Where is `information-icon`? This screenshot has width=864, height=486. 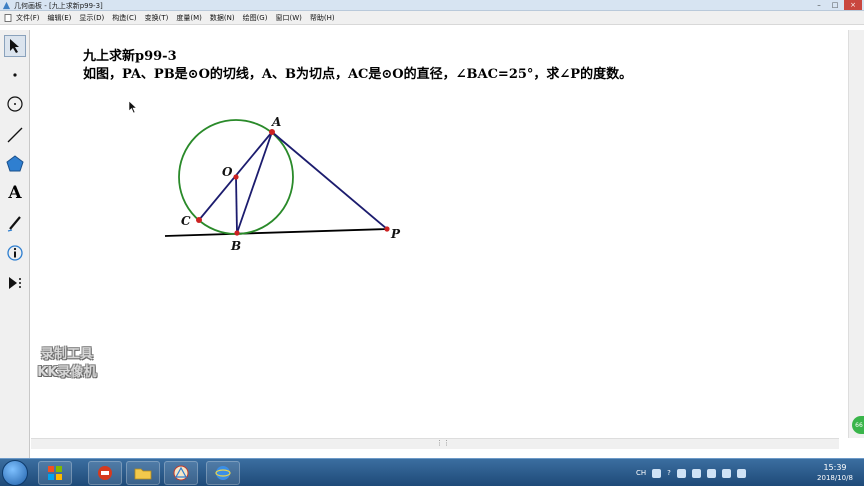
information-icon is located at coordinates (15, 253).